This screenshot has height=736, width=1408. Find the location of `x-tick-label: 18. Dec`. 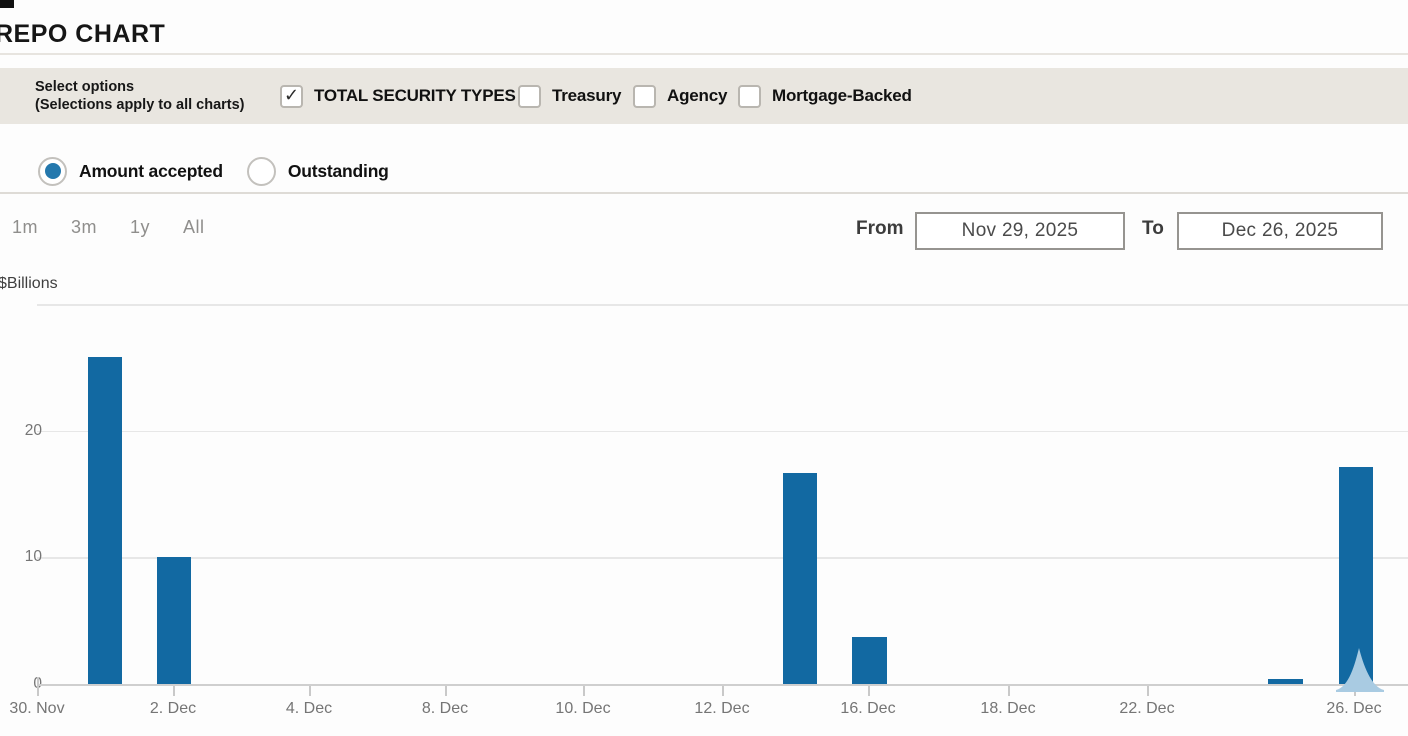

x-tick-label: 18. Dec is located at coordinates (1008, 708).